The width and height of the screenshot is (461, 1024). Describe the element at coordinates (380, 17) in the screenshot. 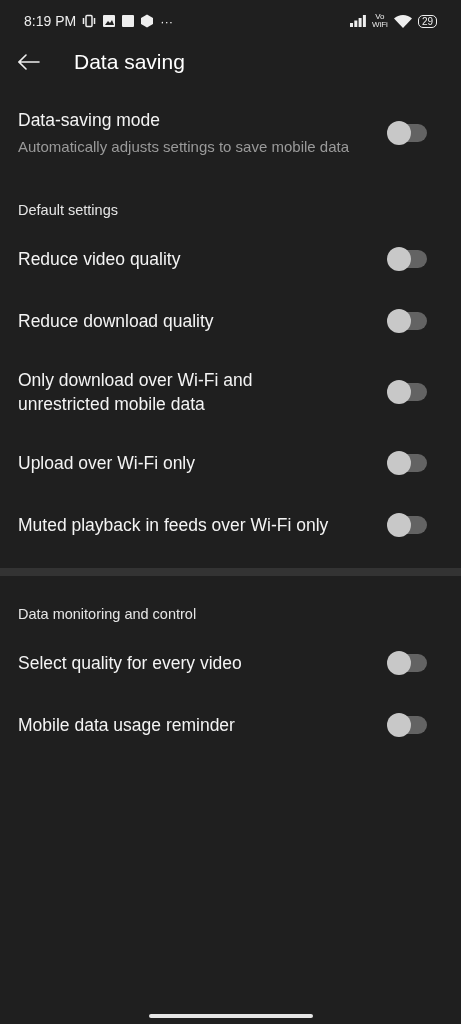

I see `vowifi-label: Vo` at that location.